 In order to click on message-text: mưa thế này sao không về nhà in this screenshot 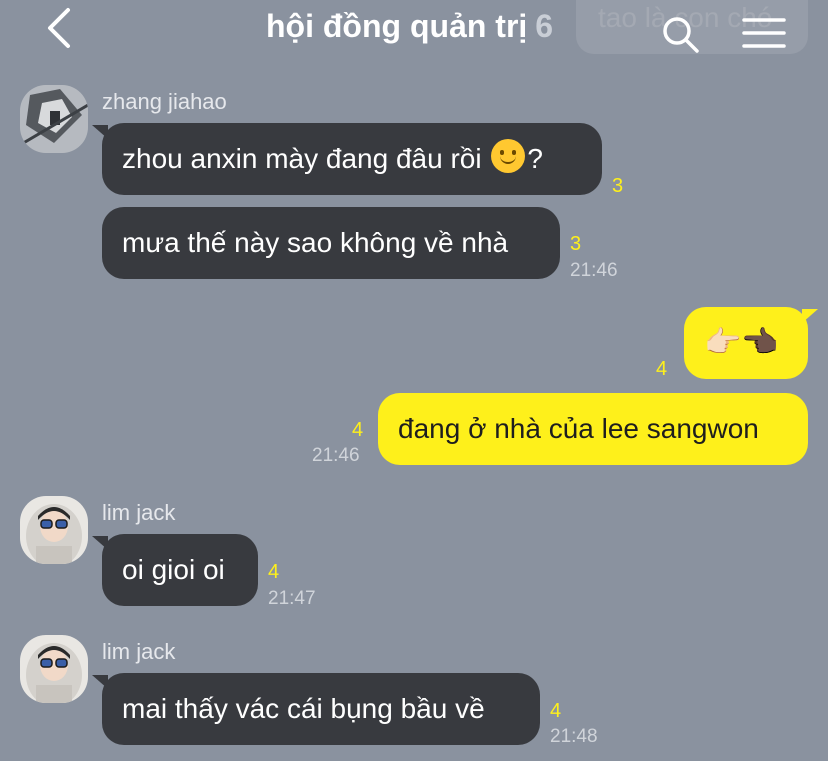, I will do `click(315, 242)`.